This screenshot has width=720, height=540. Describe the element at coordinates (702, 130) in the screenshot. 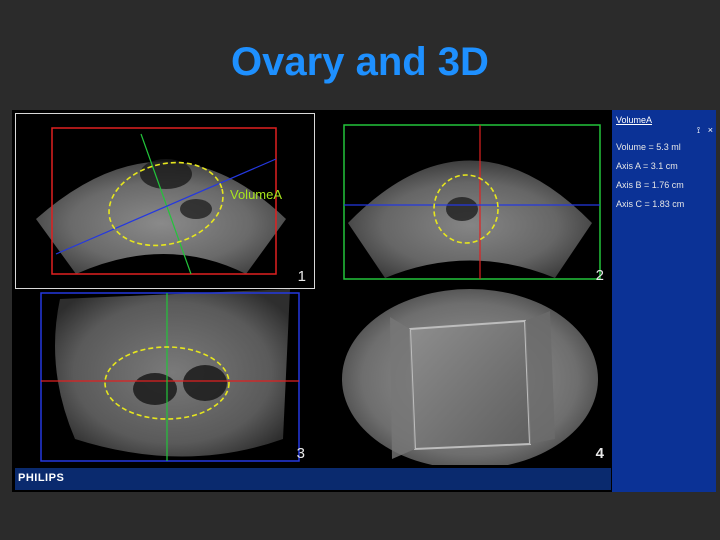

I see `panel-icons: ⟟ ×` at that location.